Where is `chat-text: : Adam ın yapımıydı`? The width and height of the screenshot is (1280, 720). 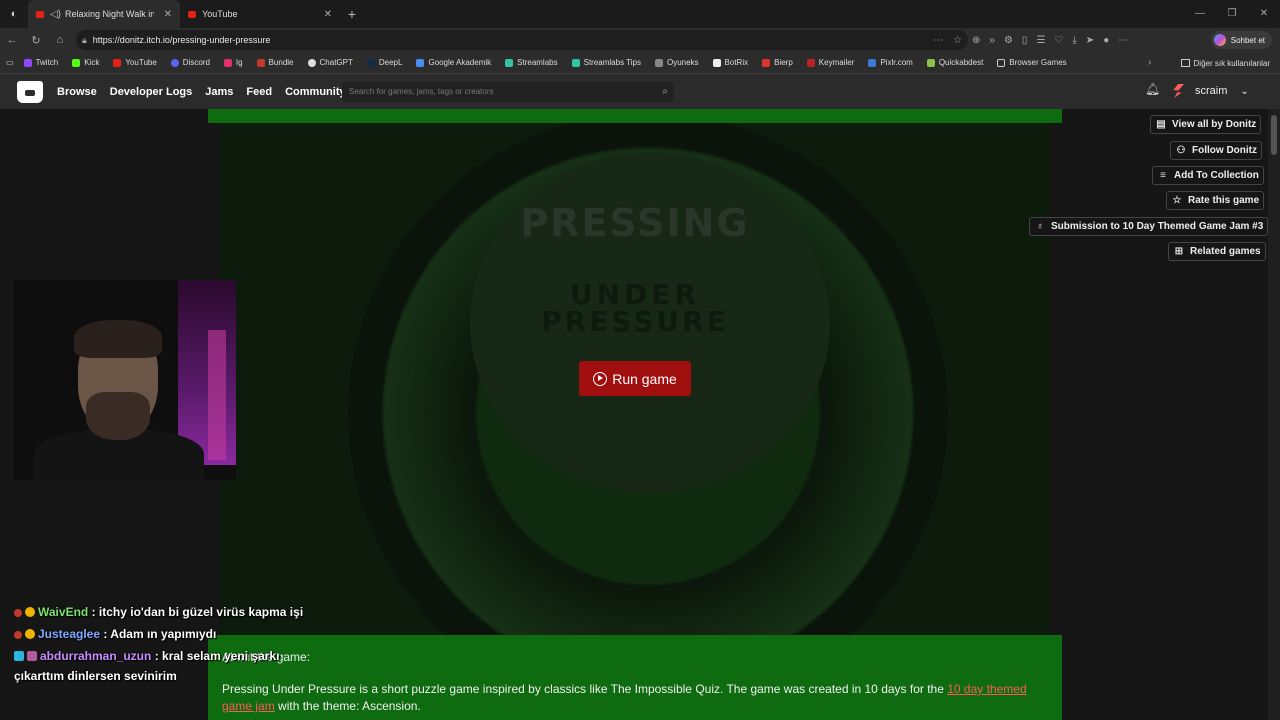 chat-text: : Adam ın yapımıydı is located at coordinates (160, 634).